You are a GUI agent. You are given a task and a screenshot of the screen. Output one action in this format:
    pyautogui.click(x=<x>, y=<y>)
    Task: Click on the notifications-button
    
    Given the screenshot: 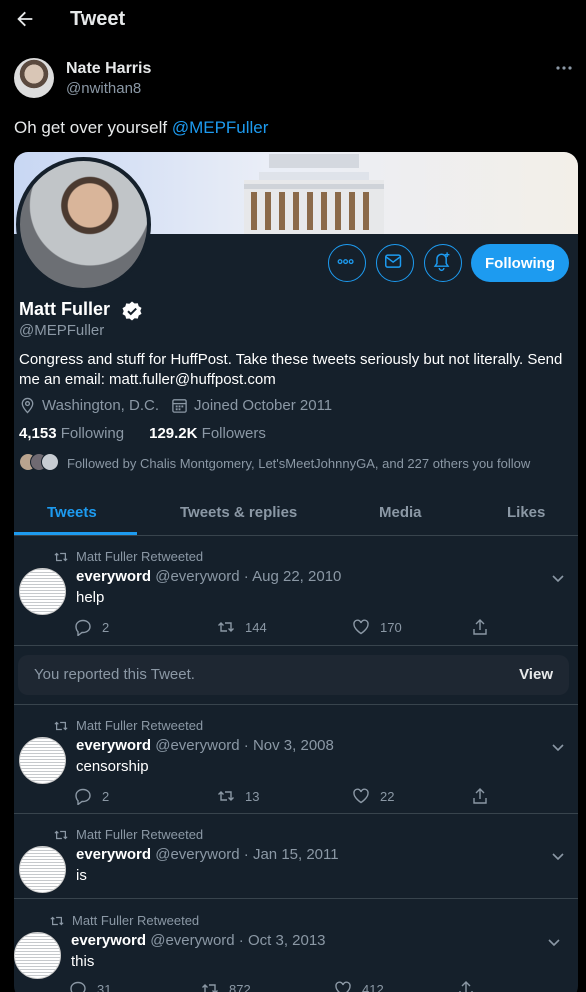 What is the action you would take?
    pyautogui.click(x=443, y=263)
    